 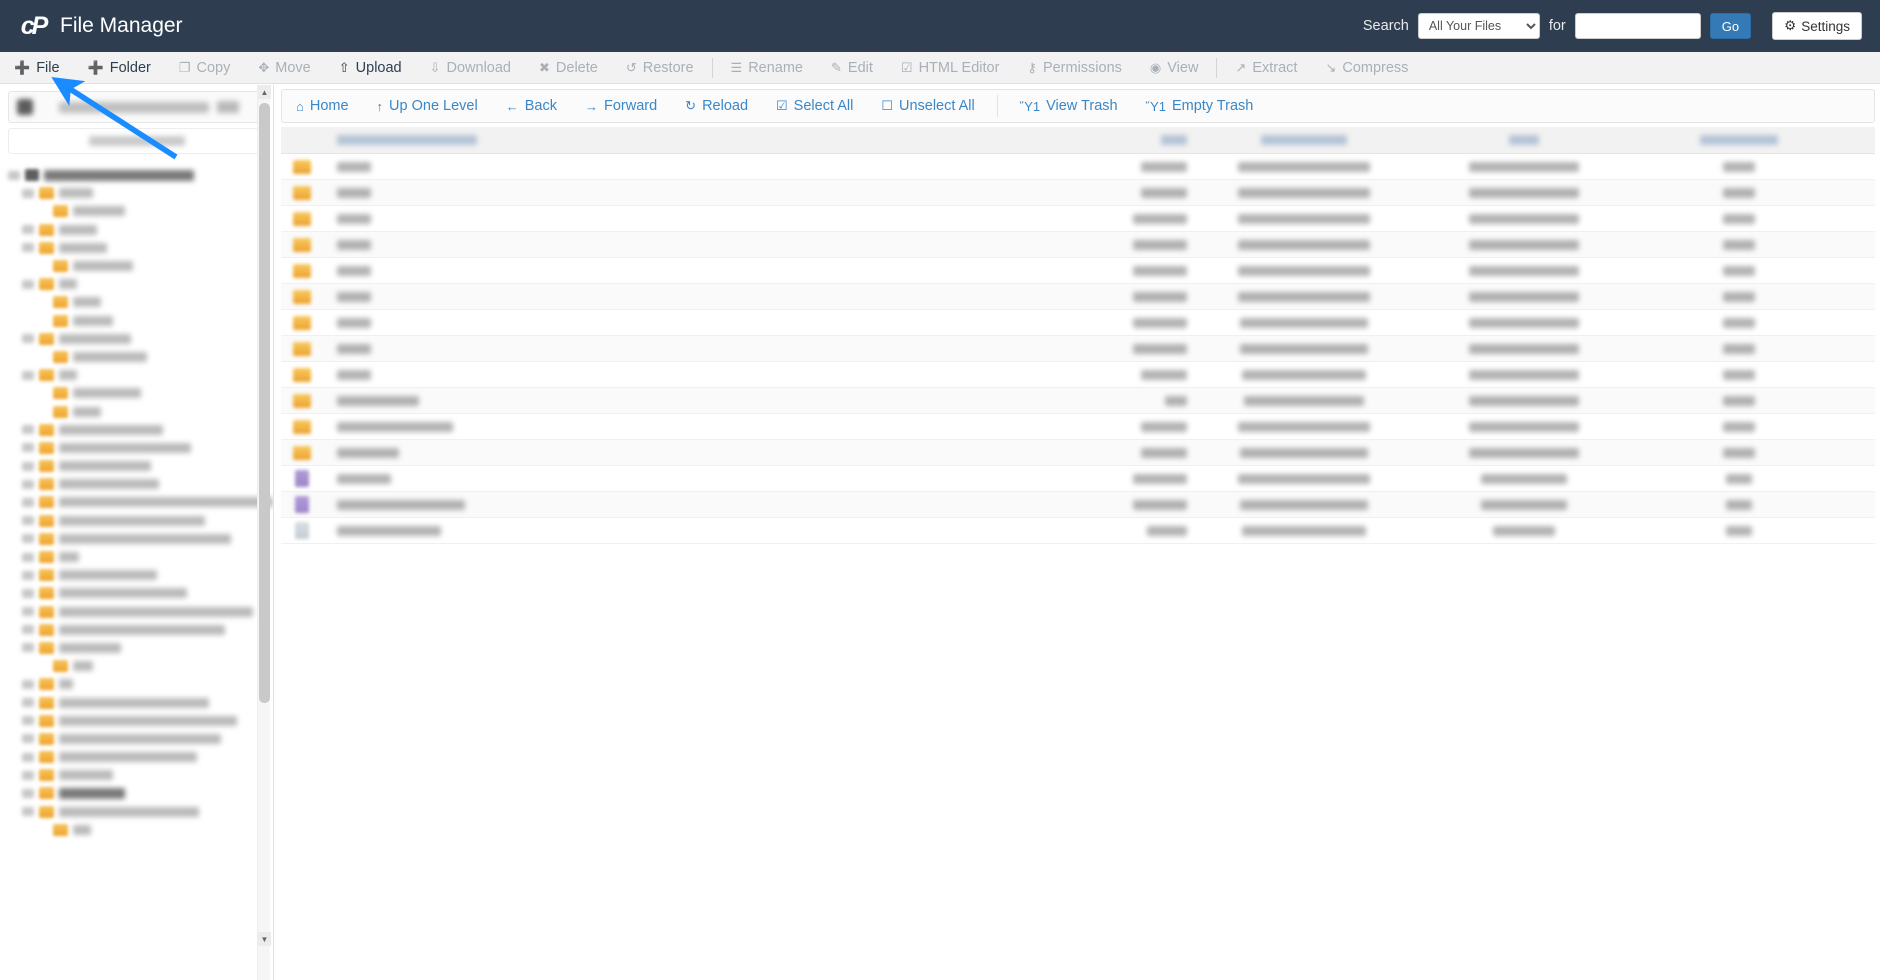 I want to click on column-header-last-modified, so click(x=1304, y=140).